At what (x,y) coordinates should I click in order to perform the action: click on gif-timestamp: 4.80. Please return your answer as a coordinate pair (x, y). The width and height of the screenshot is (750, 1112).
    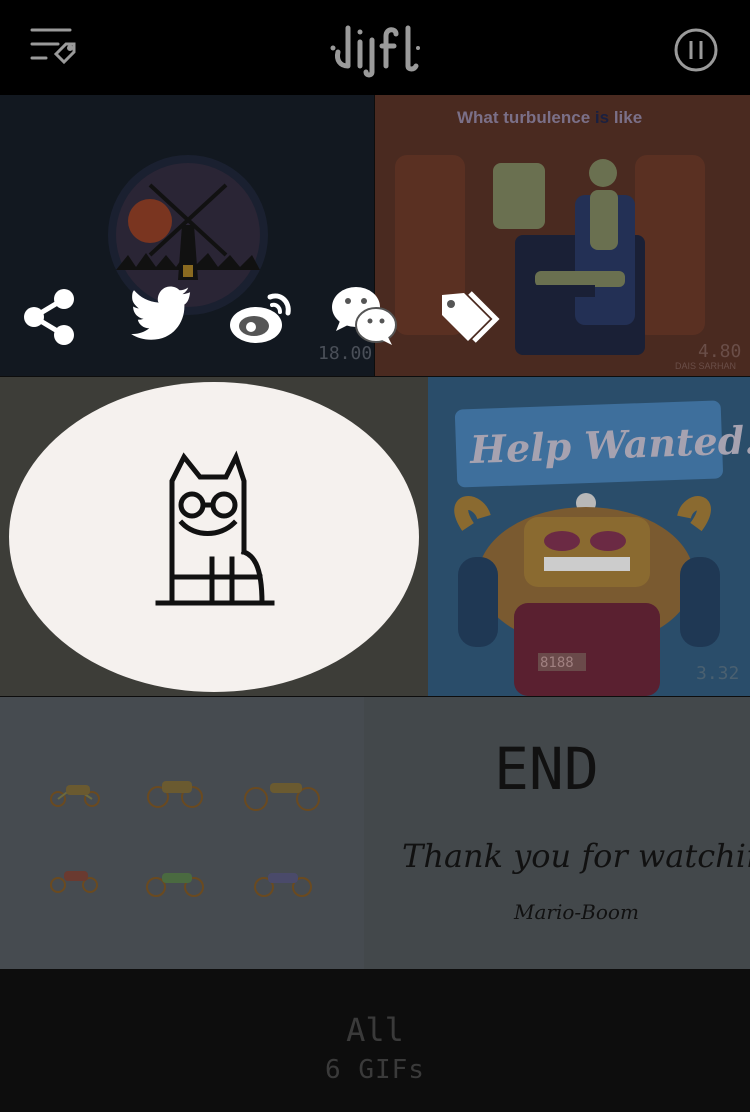
    Looking at the image, I should click on (719, 351).